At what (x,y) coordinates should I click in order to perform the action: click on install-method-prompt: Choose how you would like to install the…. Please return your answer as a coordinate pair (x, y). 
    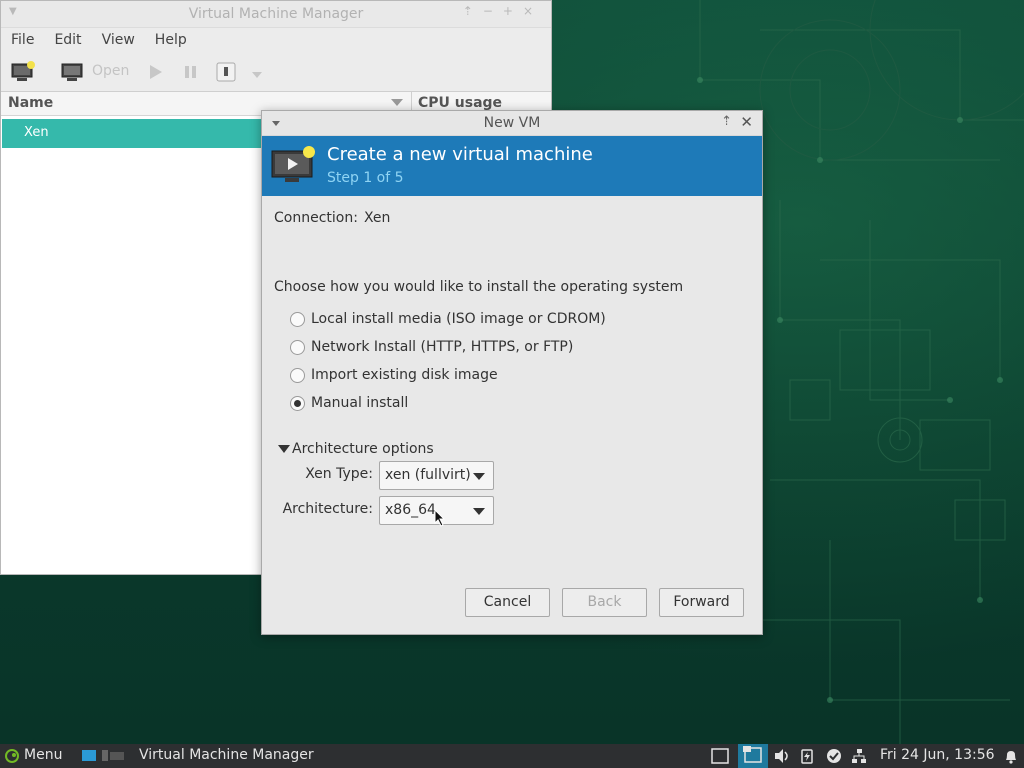
    Looking at the image, I should click on (479, 287).